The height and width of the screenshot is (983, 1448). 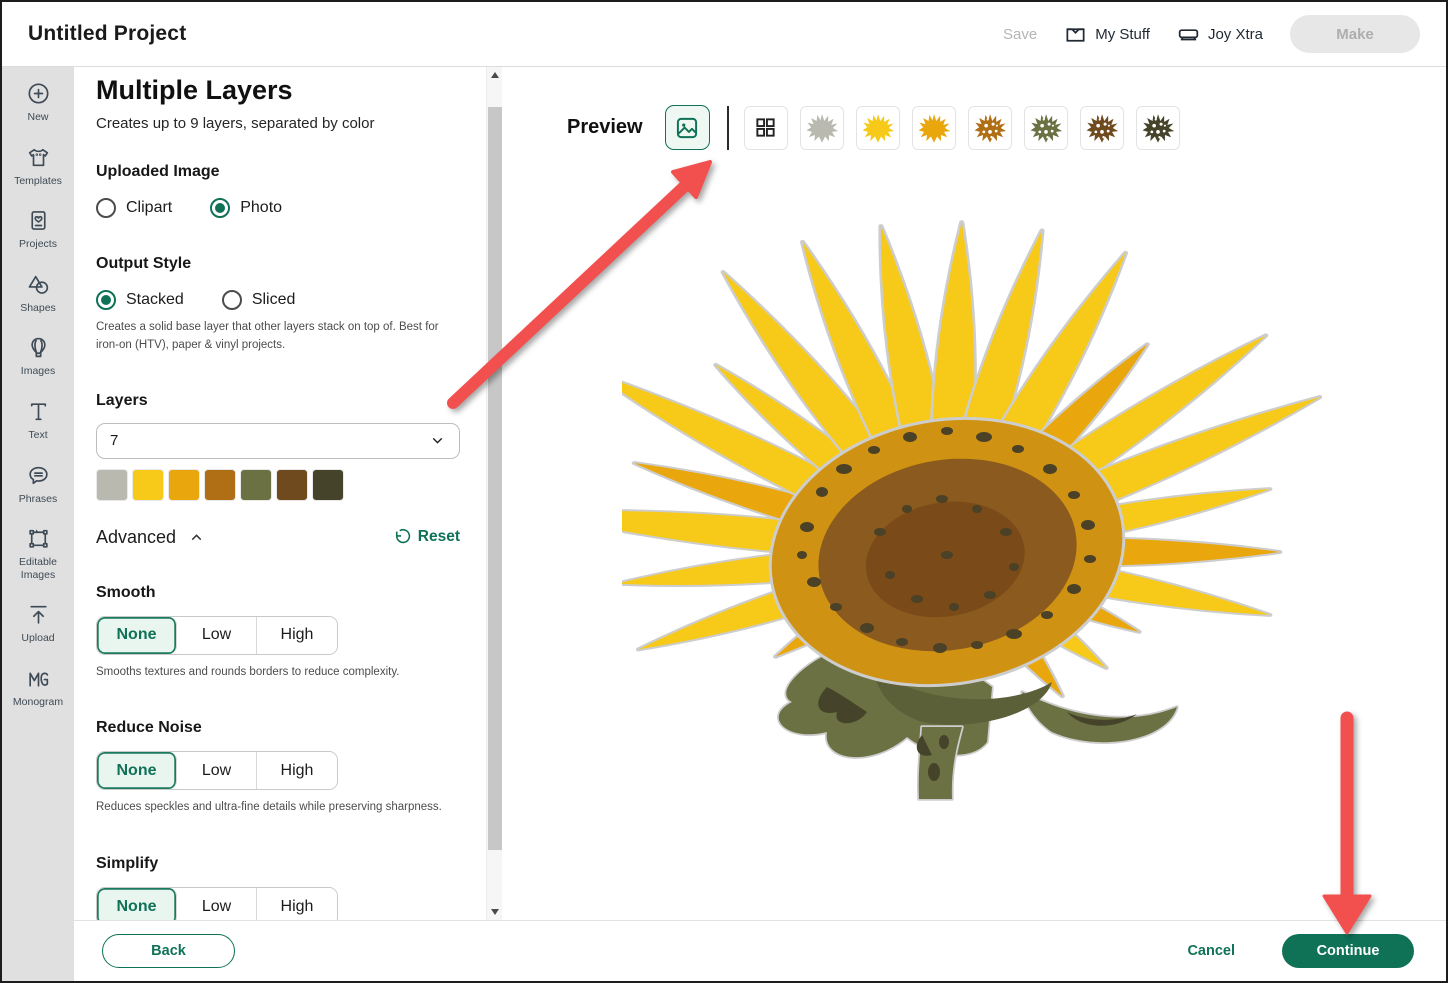 I want to click on smooth-low-button: Low, so click(x=217, y=635).